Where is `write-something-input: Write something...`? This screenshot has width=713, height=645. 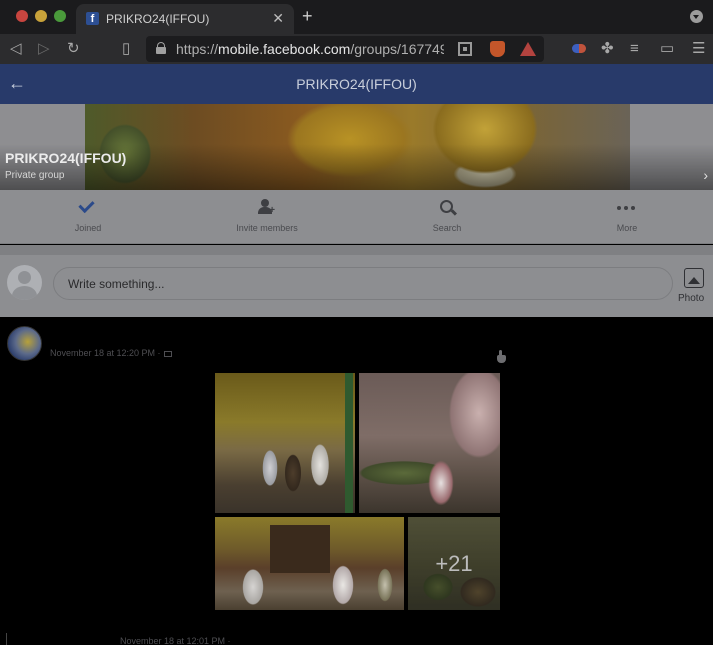
write-something-input: Write something... is located at coordinates (363, 283).